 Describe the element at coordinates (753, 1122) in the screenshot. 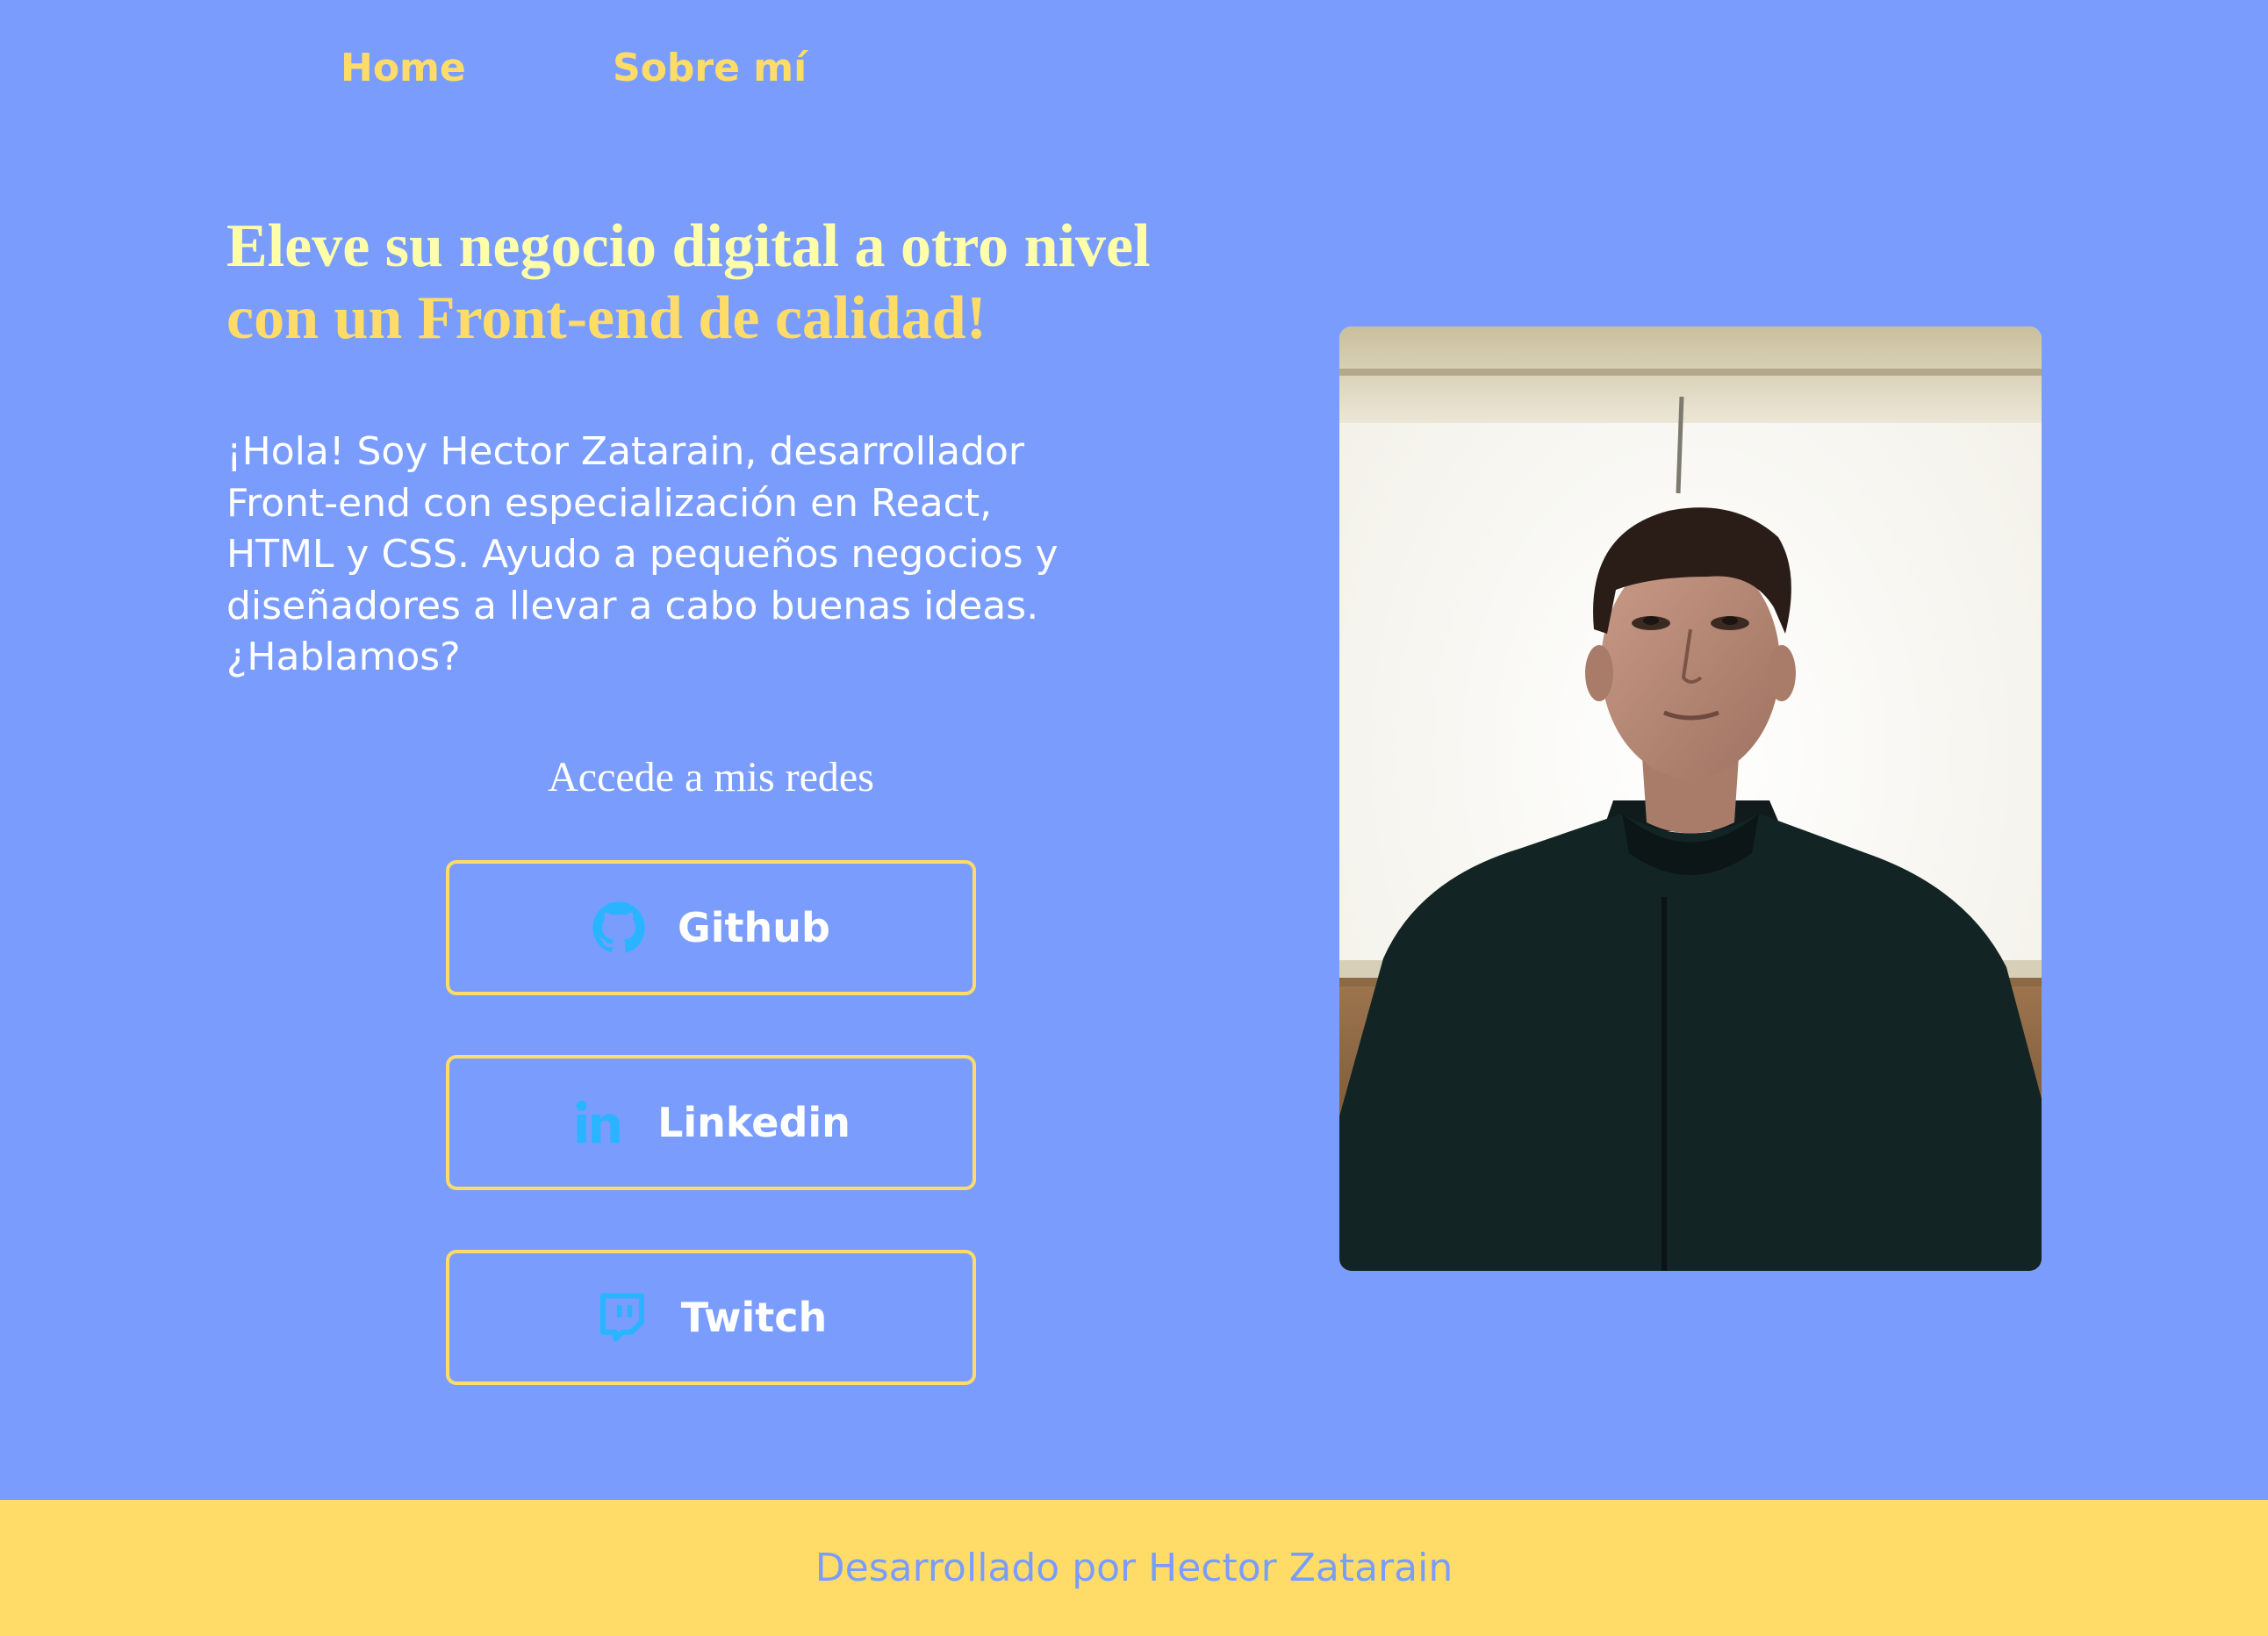

I see `linkedin-button-label: Linkedin` at that location.